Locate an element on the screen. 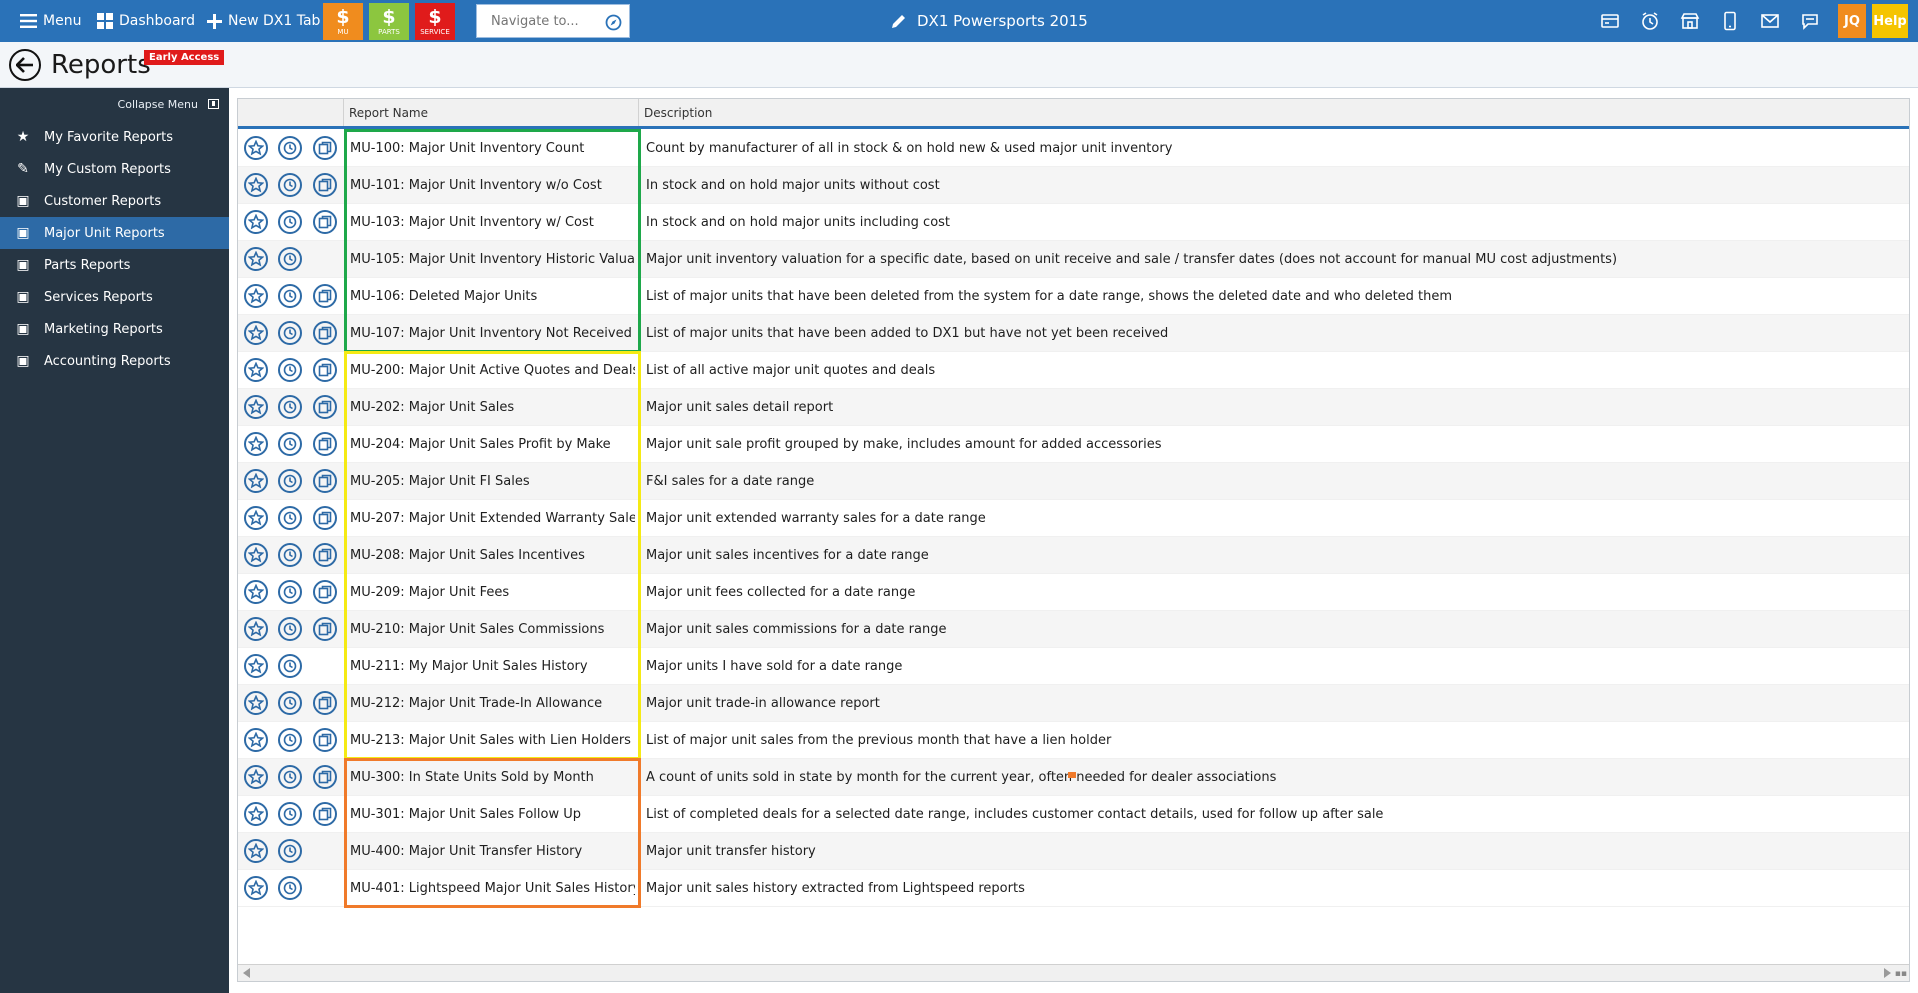  user-avatar: JQ is located at coordinates (1852, 21).